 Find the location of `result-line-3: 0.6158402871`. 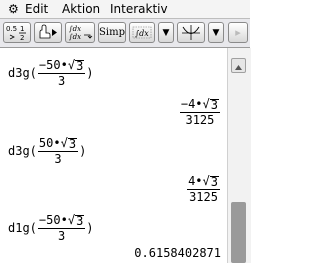

result-line-3: 0.6158402871 is located at coordinates (177, 253).